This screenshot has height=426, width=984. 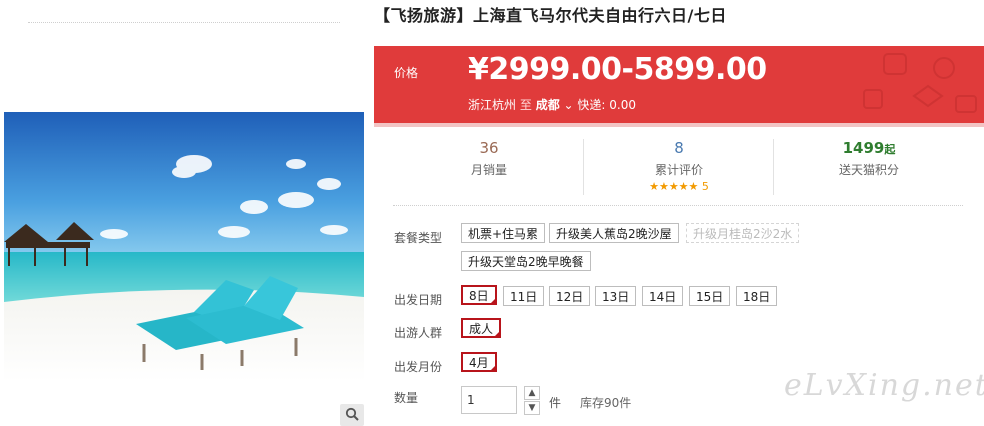 I want to click on month-option-selected: 4月, so click(x=479, y=362).